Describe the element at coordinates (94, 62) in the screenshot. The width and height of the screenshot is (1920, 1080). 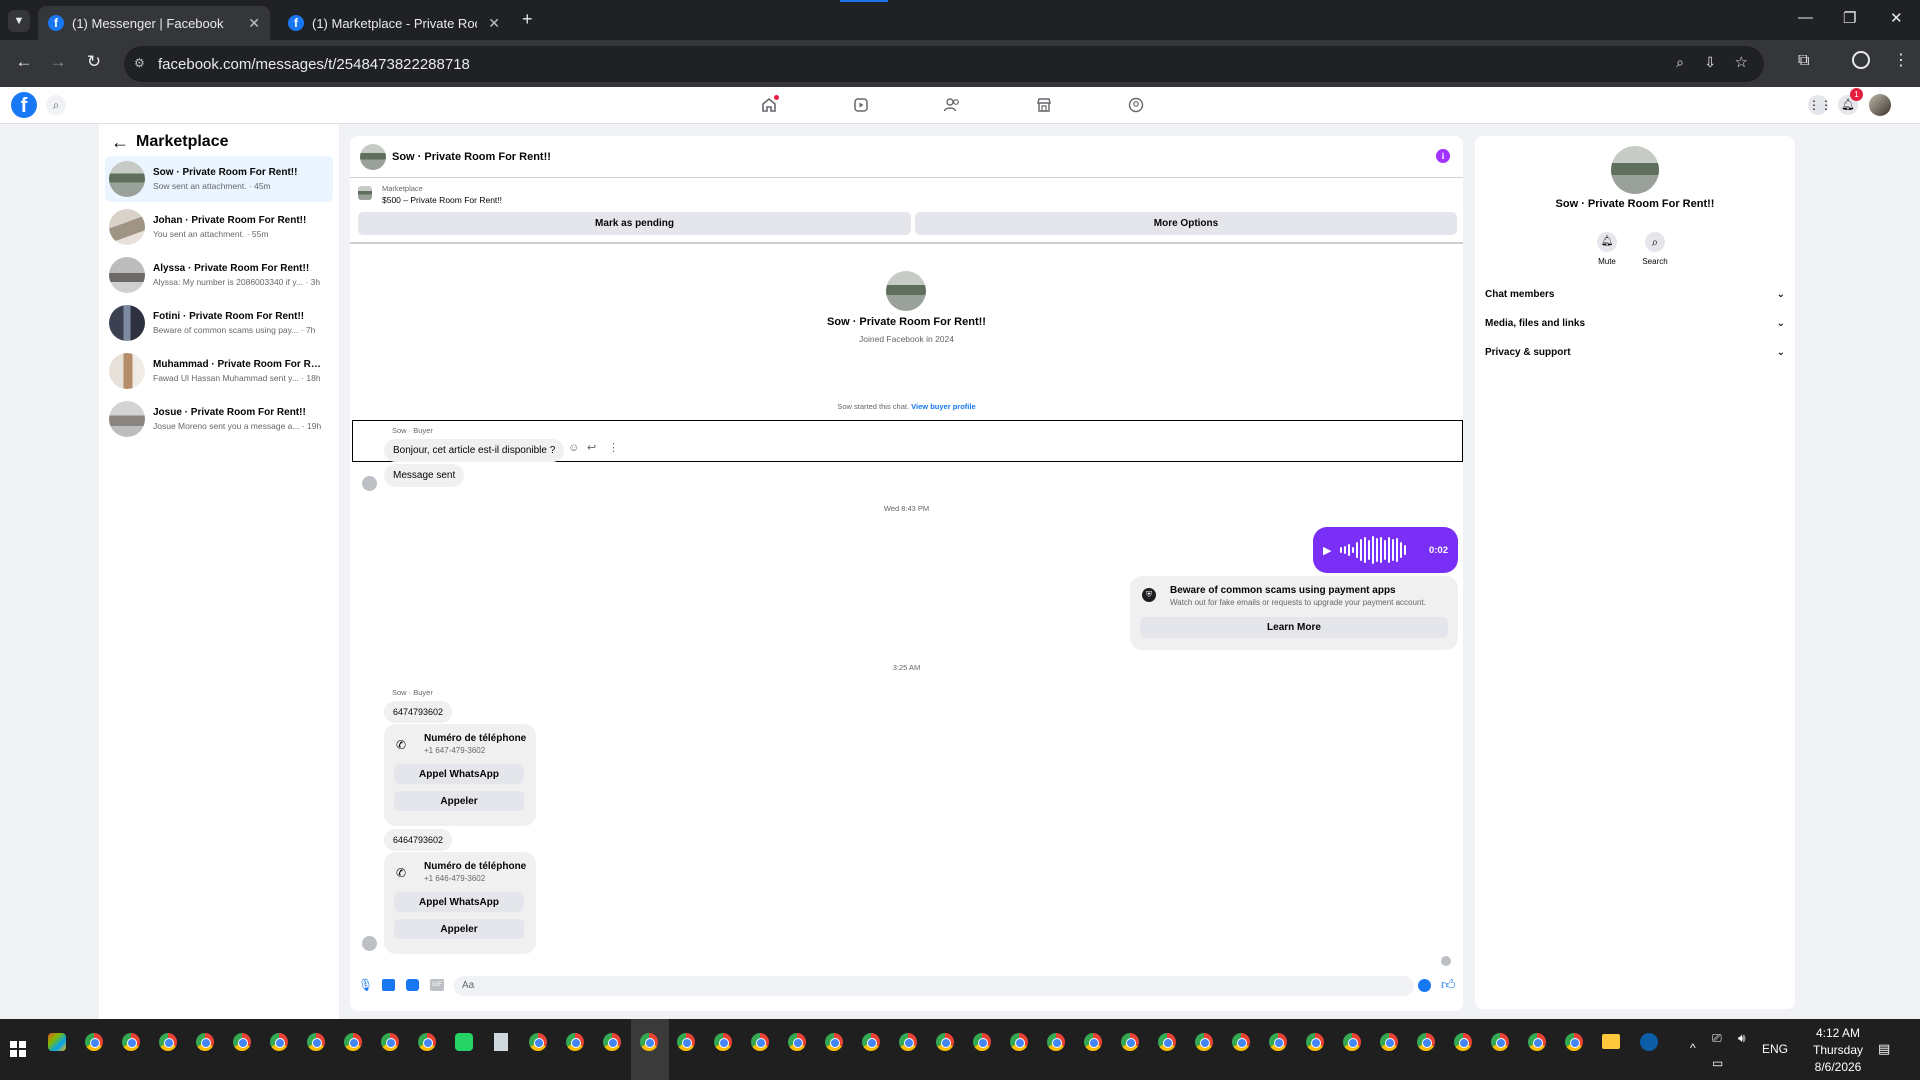
I see `reload-icon: ↻` at that location.